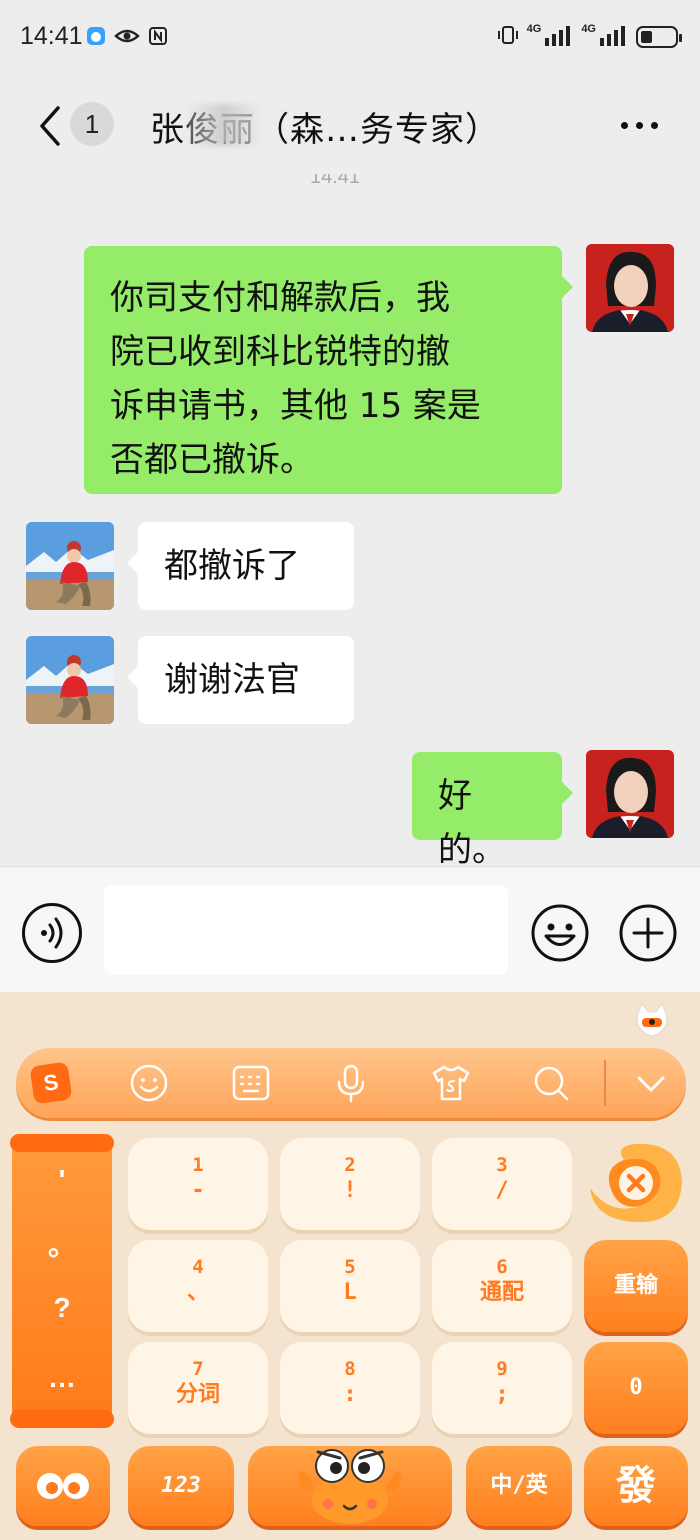 Image resolution: width=700 pixels, height=1540 pixels. I want to click on keyboard-toolbar: S, so click(351, 1083).